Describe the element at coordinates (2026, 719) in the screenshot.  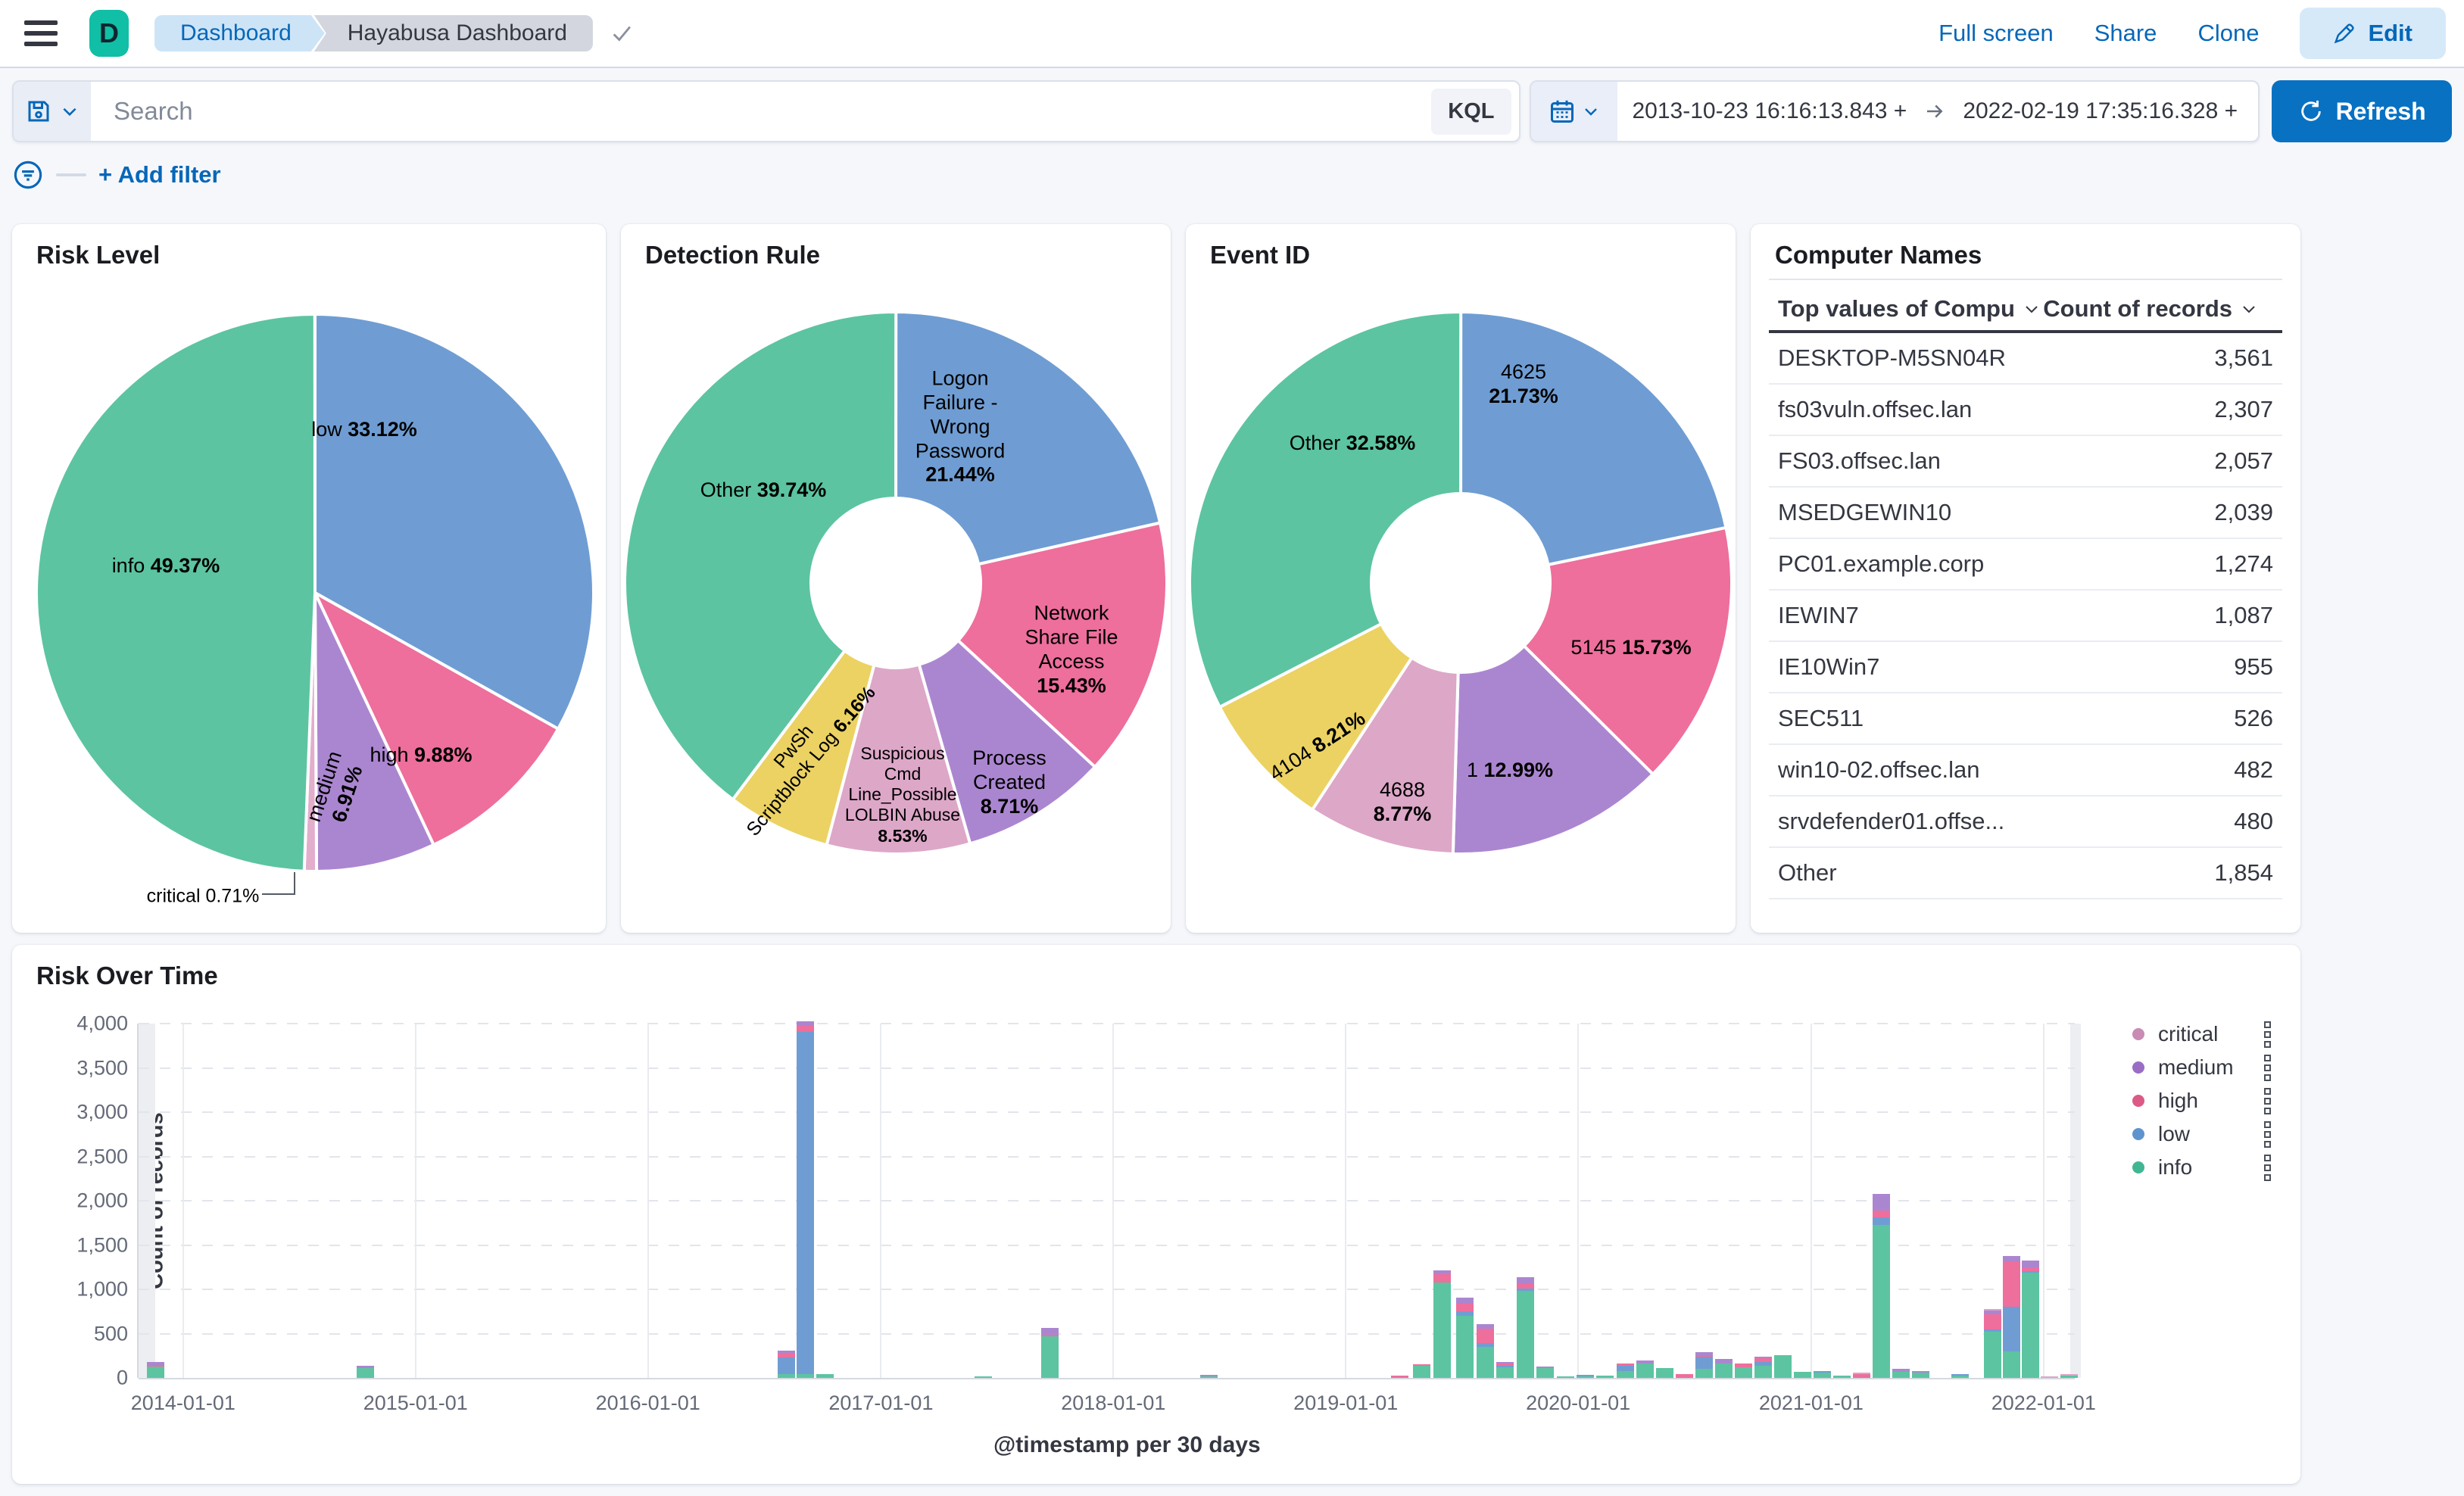
I see `table-row: SEC511 526` at that location.